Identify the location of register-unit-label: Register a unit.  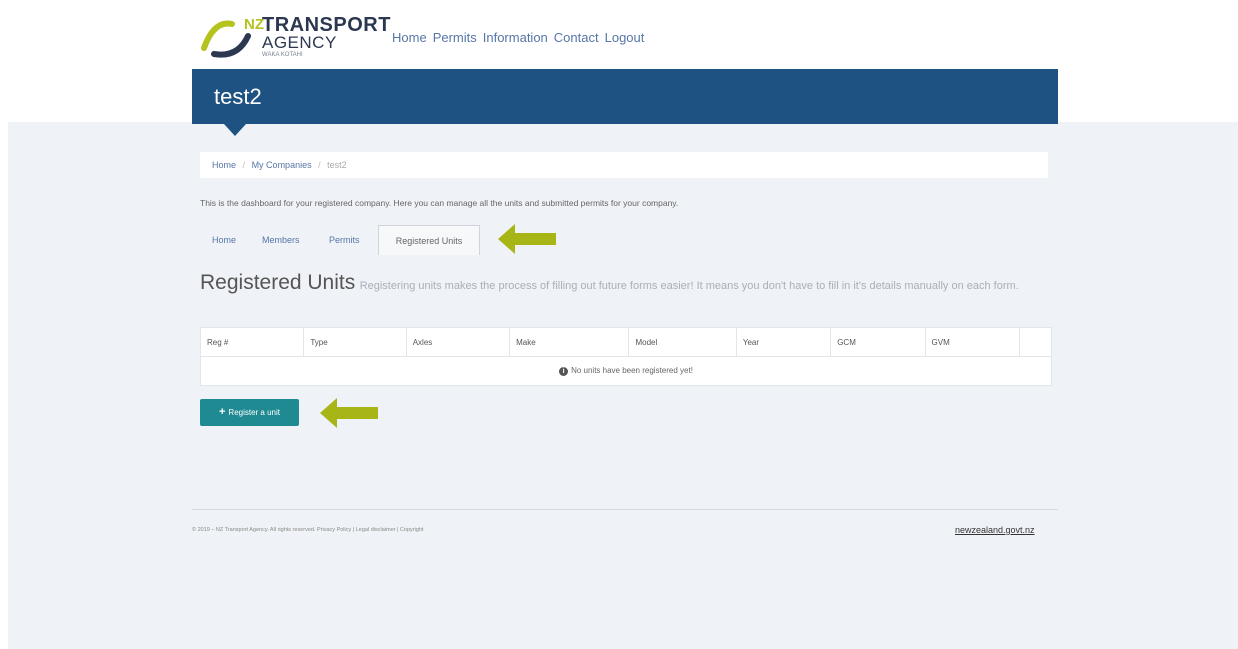
(254, 412).